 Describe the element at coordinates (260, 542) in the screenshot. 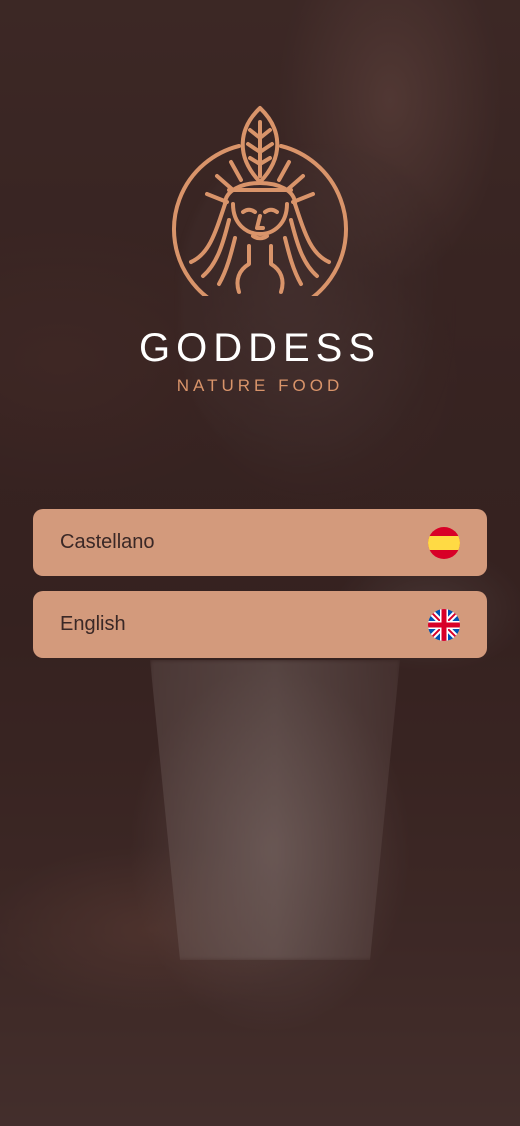

I see `language-button-castellano: Castellano` at that location.